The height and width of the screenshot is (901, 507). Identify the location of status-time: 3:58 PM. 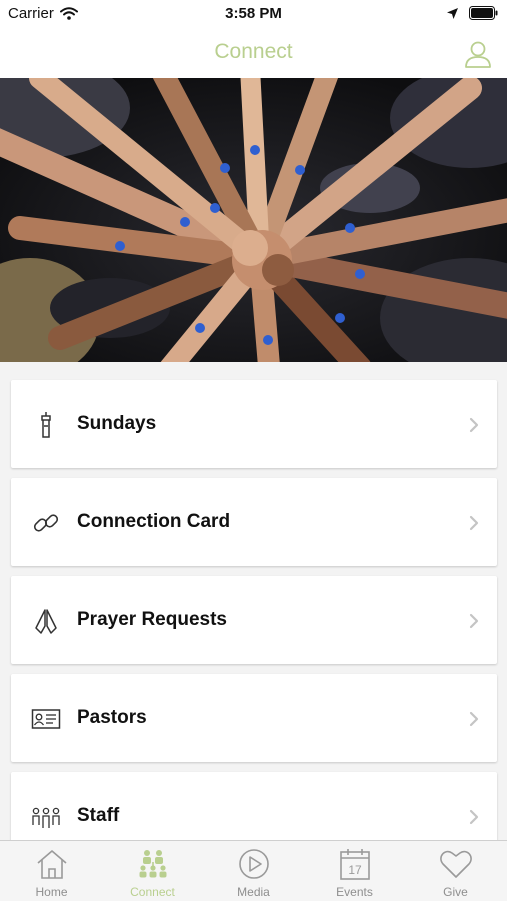
(253, 13).